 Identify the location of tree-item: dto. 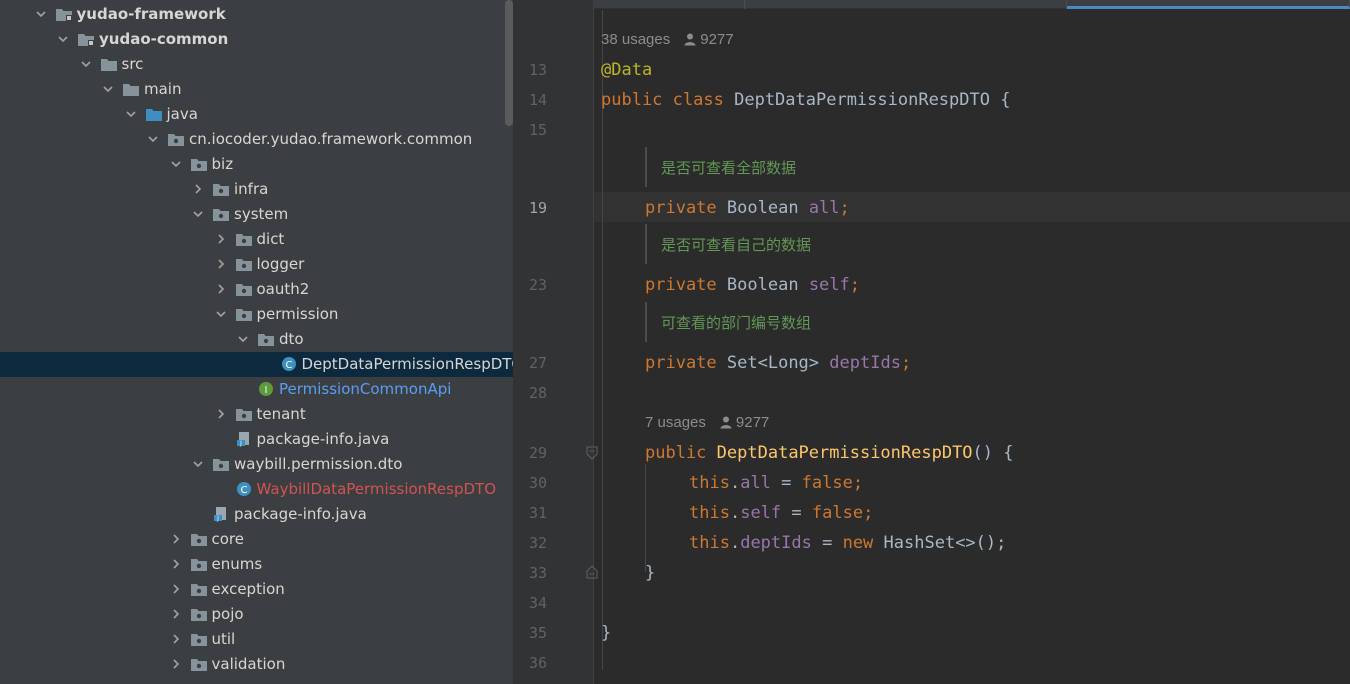
(256, 339).